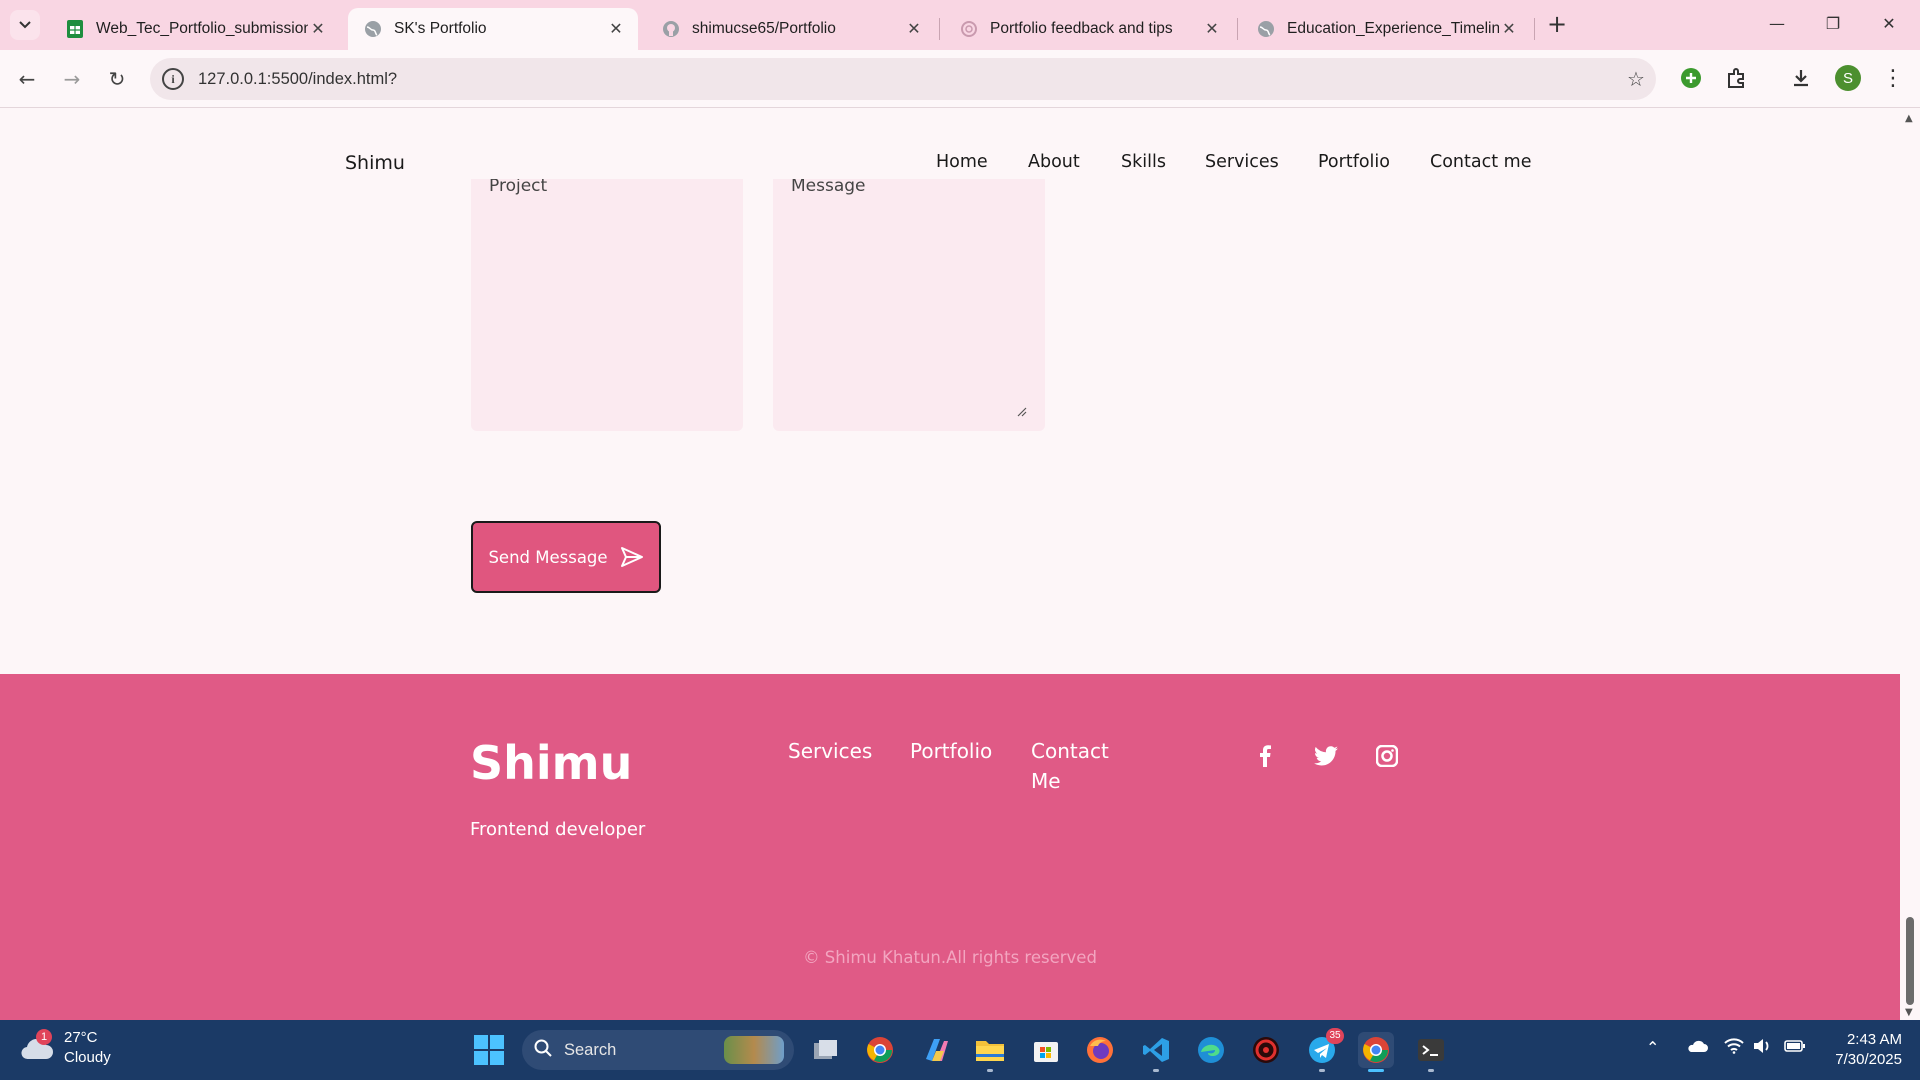  Describe the element at coordinates (1376, 1070) in the screenshot. I see `active-indicator` at that location.